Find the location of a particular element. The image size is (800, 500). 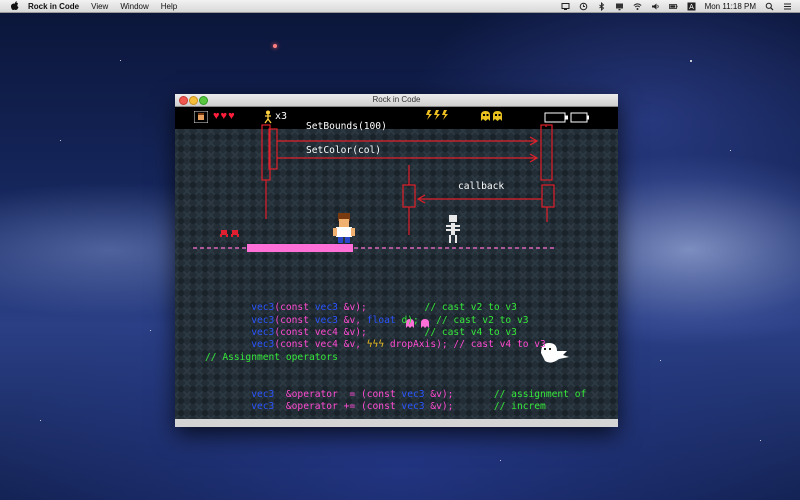

assignment-comment: // Assignment operators is located at coordinates (271, 357).